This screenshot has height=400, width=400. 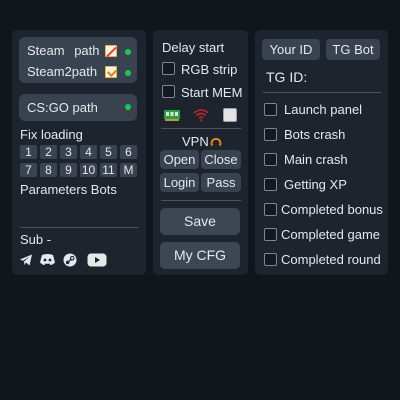 What do you see at coordinates (270, 184) in the screenshot?
I see `getting-xp-checkbox` at bounding box center [270, 184].